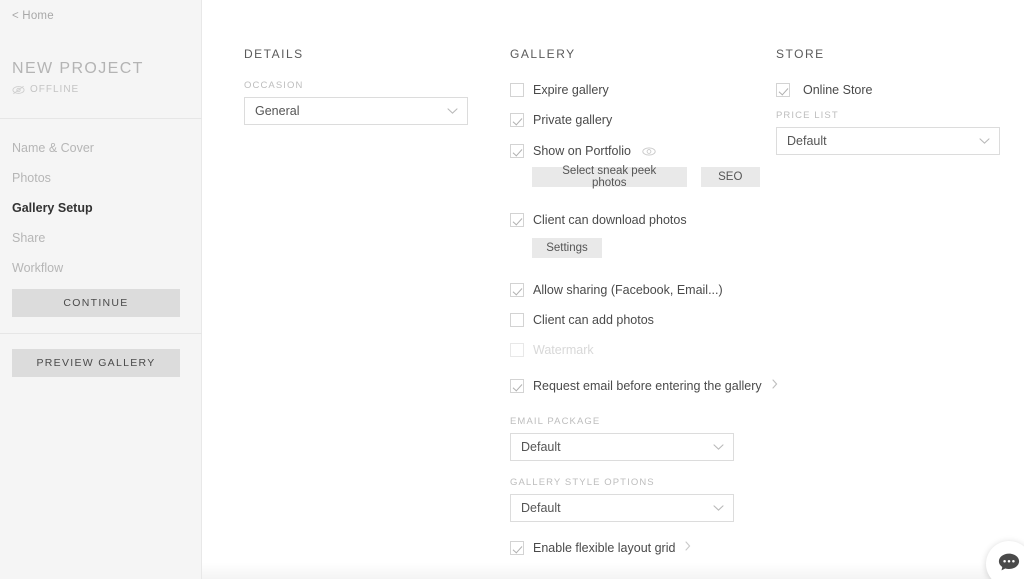 This screenshot has width=1024, height=579. What do you see at coordinates (517, 290) in the screenshot?
I see `checkbox-allow-sharing` at bounding box center [517, 290].